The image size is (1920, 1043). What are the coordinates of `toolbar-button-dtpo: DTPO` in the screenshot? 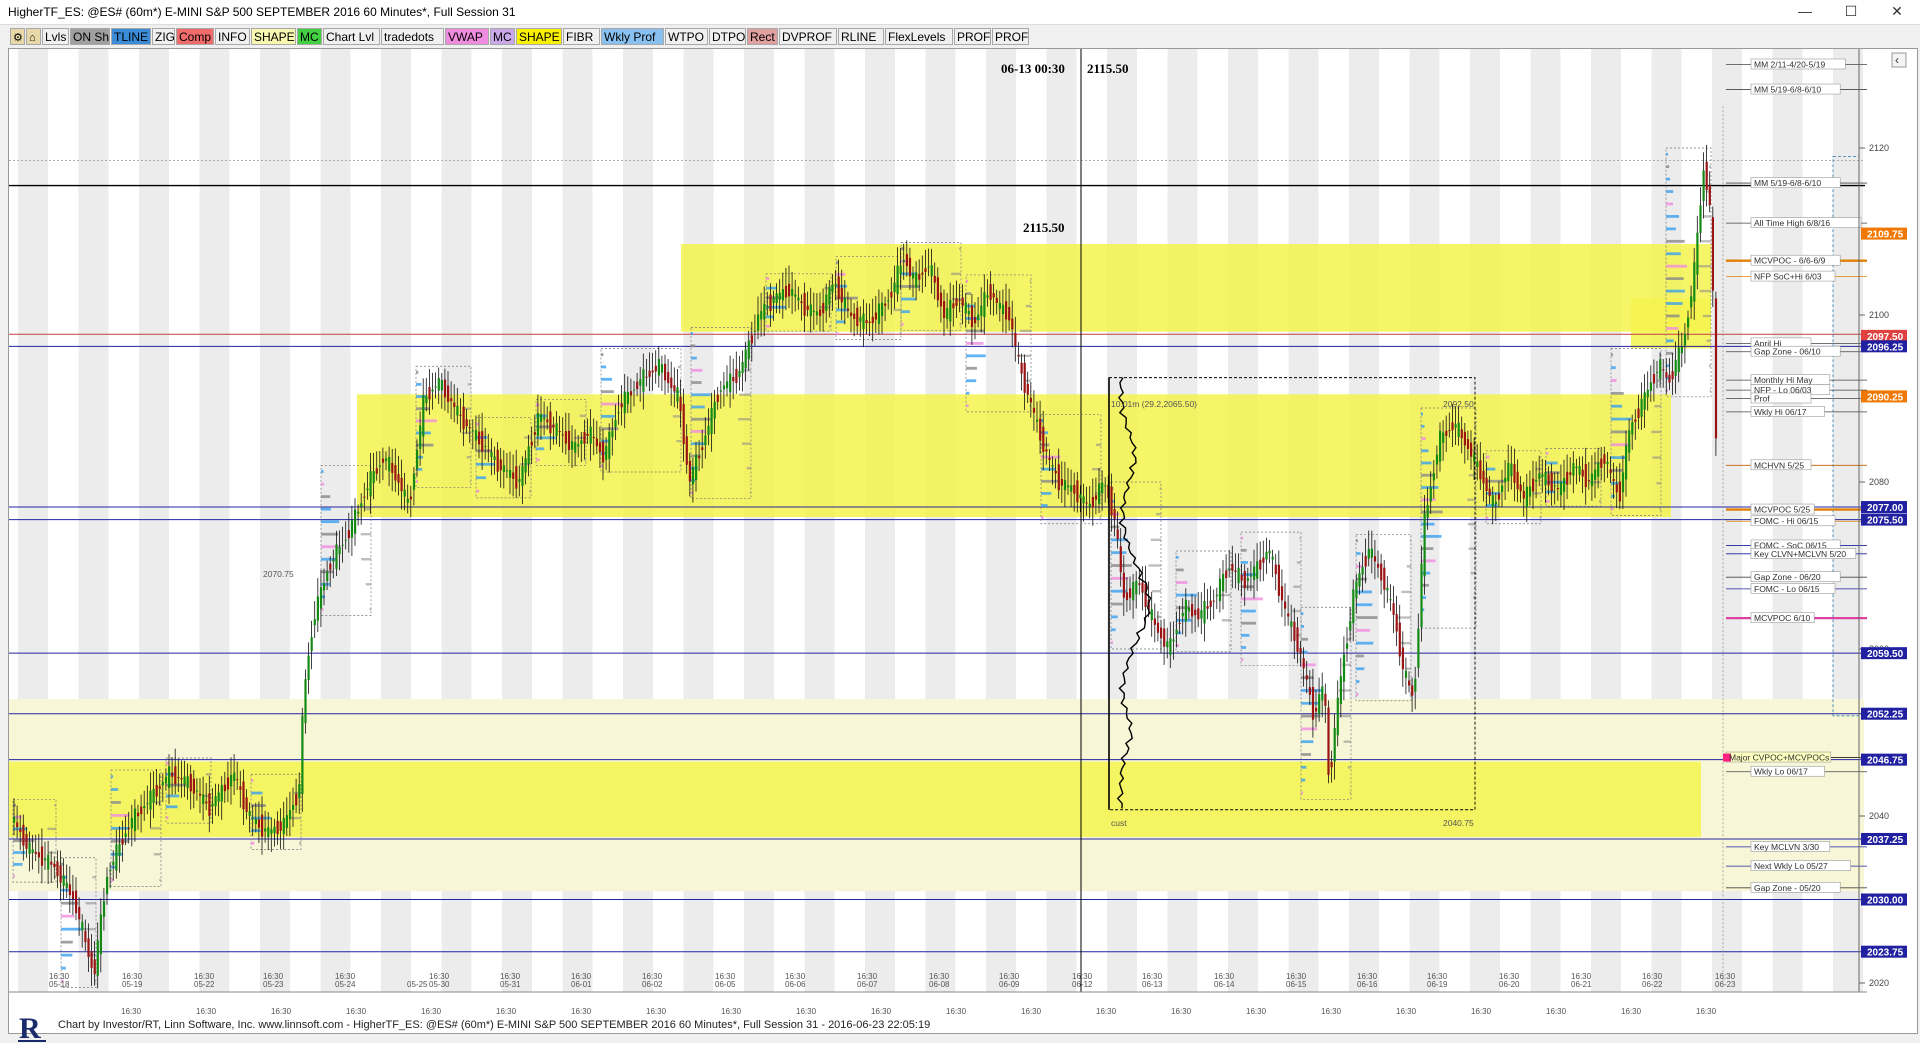 It's located at (727, 36).